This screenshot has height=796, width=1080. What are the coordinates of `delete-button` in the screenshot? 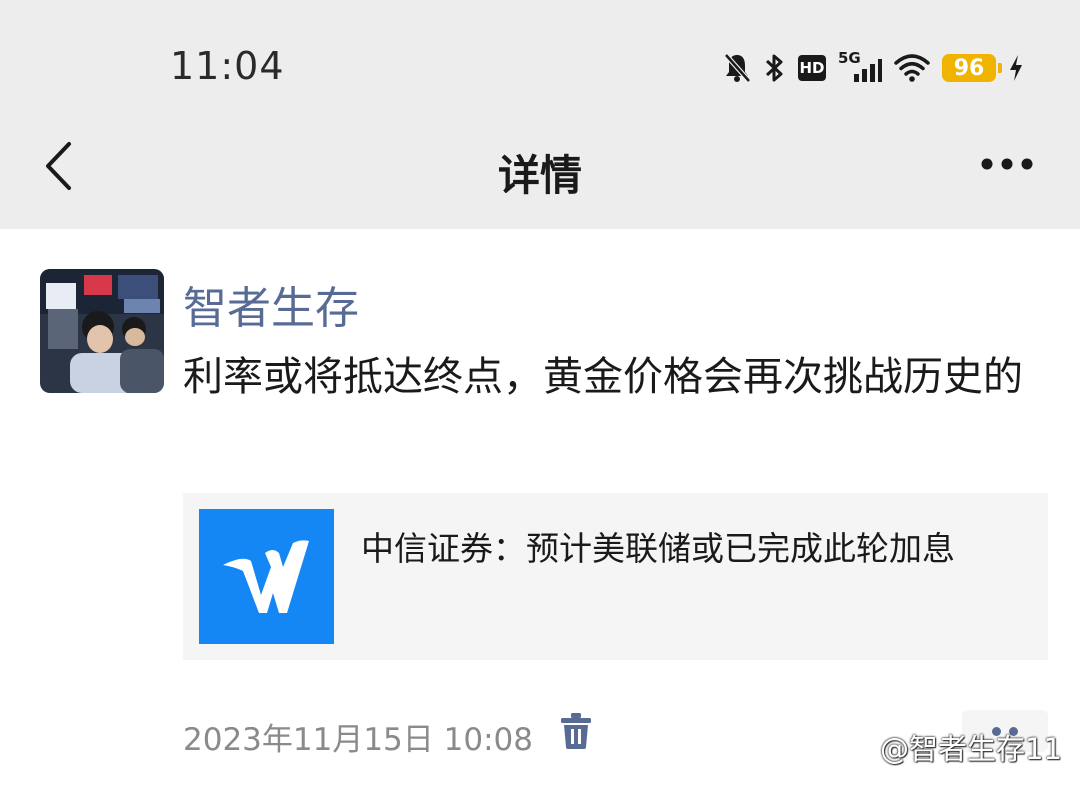 It's located at (576, 731).